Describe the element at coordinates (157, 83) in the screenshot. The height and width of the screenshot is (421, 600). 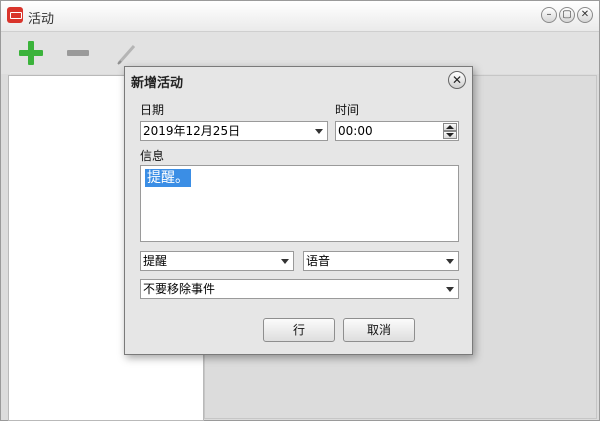
I see `dialog-title: 新增活动` at that location.